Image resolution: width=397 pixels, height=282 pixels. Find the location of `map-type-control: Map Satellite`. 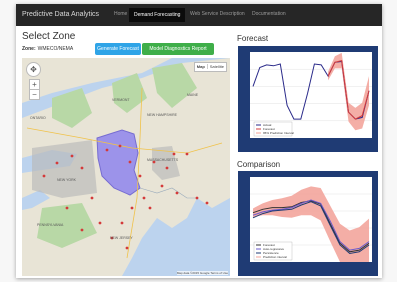

map-type-control: Map Satellite is located at coordinates (210, 67).